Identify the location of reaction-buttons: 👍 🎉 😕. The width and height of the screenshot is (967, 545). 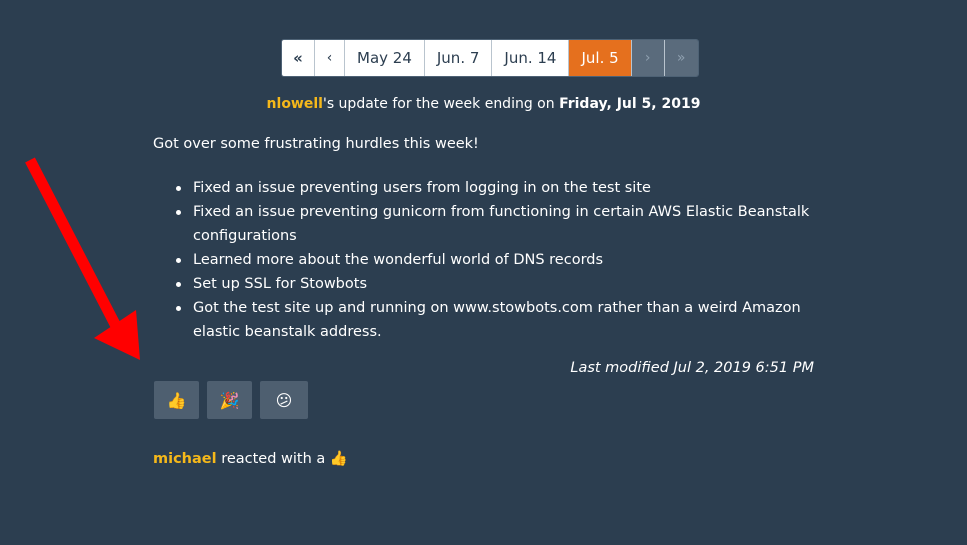
(231, 400).